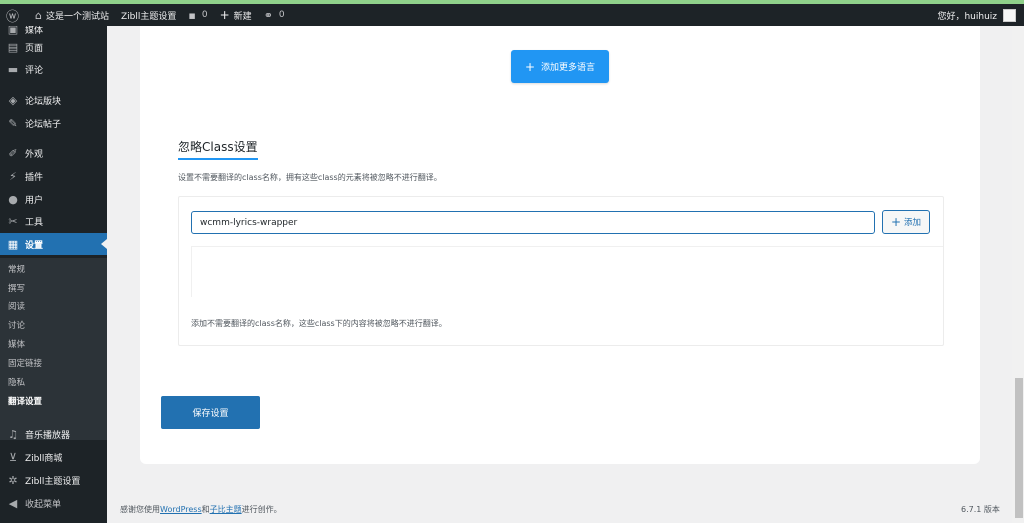  I want to click on submenu-discussion: 讨论, so click(16, 326).